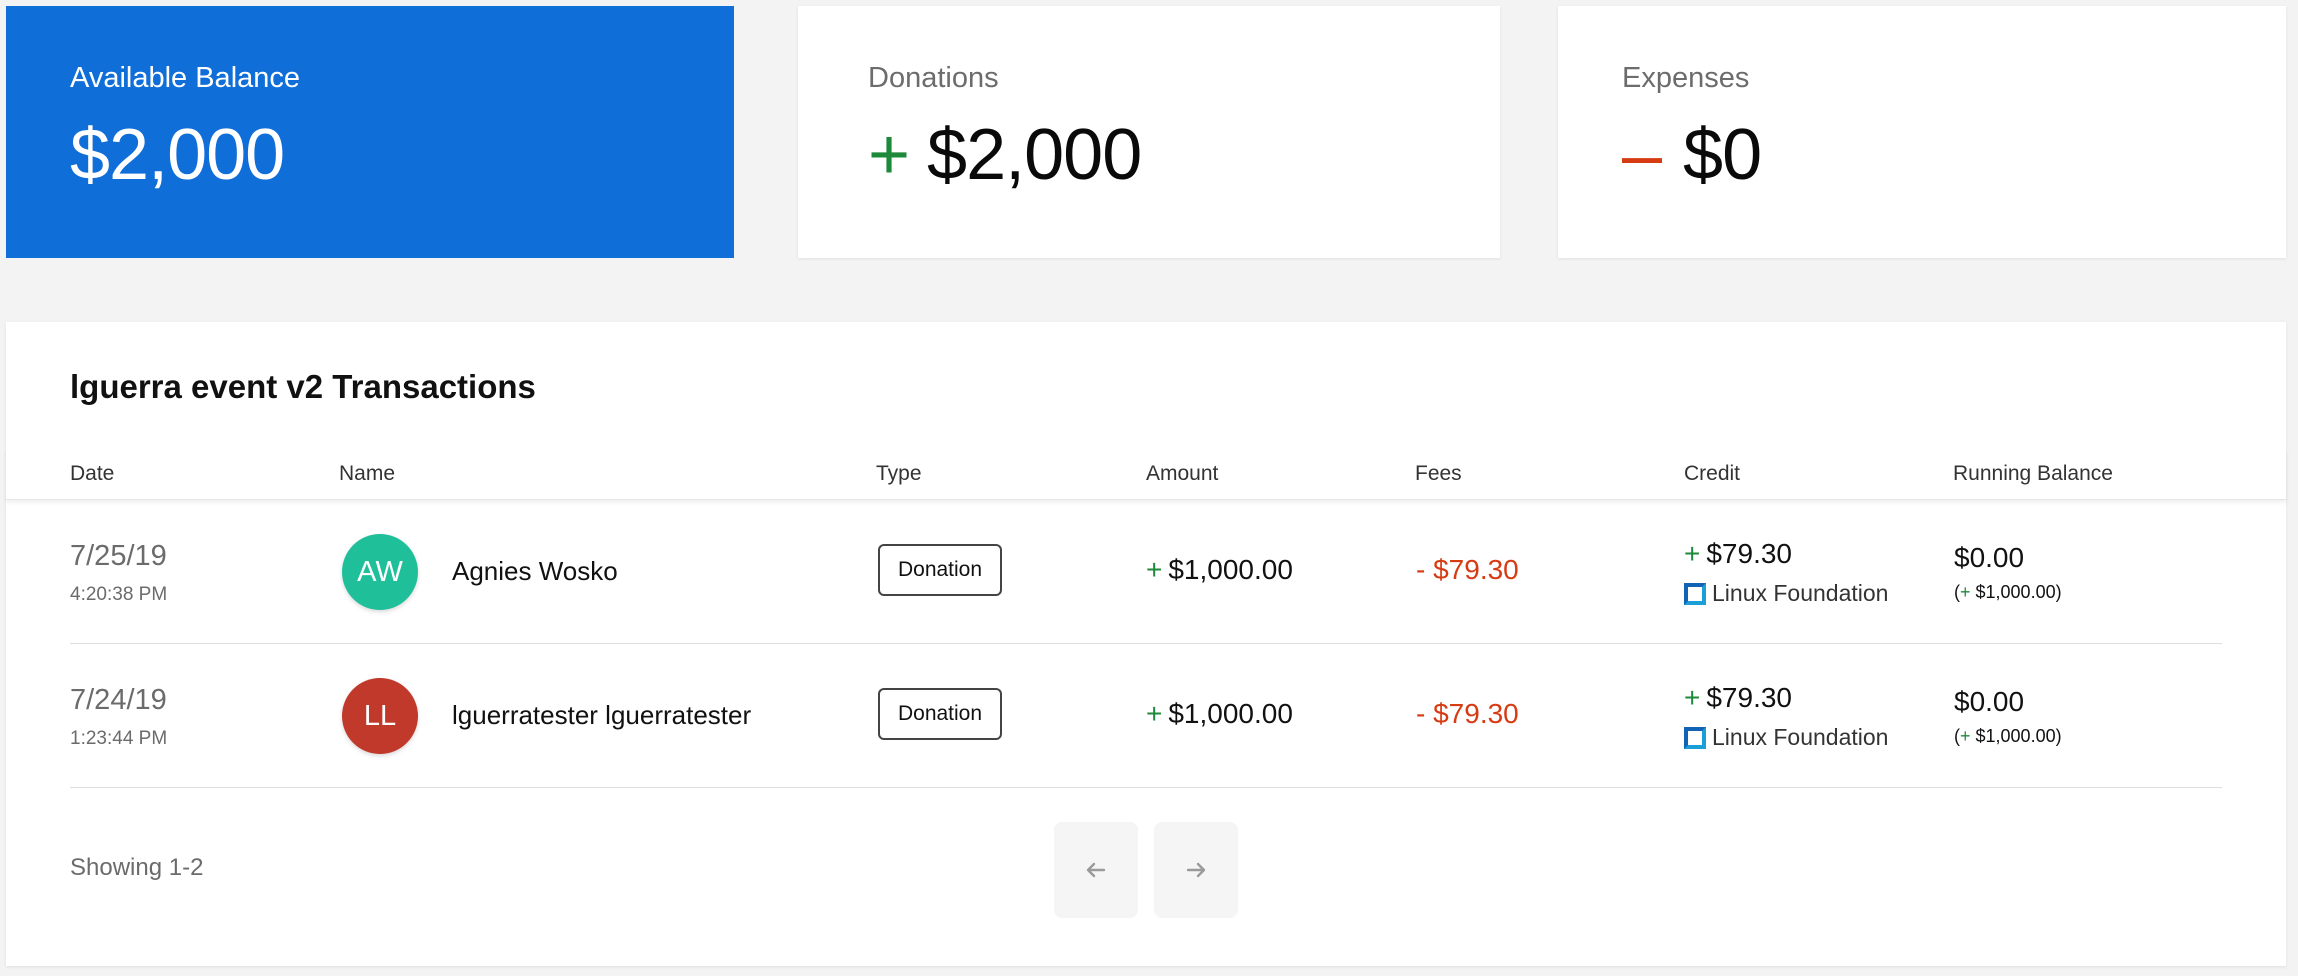 The width and height of the screenshot is (2298, 976). What do you see at coordinates (1438, 474) in the screenshot?
I see `column-fees: Fees` at bounding box center [1438, 474].